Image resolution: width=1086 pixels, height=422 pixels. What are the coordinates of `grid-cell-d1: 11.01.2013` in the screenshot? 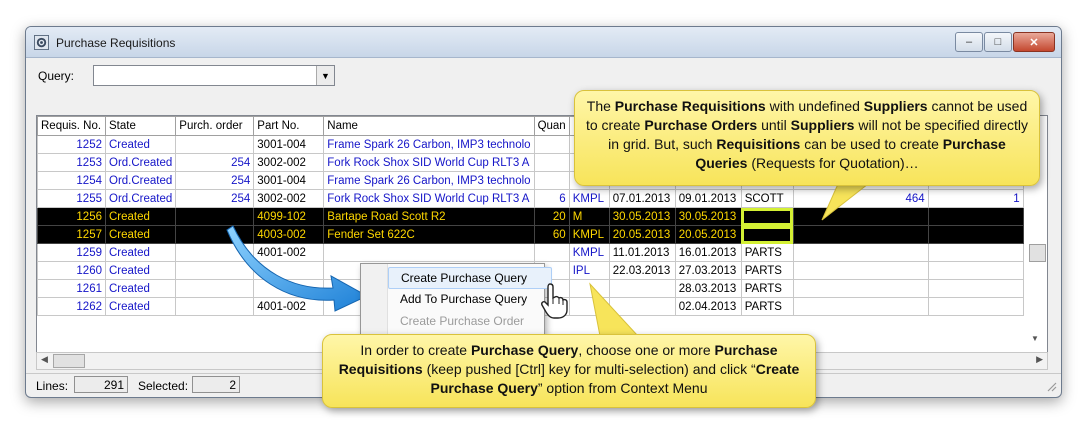 It's located at (642, 252).